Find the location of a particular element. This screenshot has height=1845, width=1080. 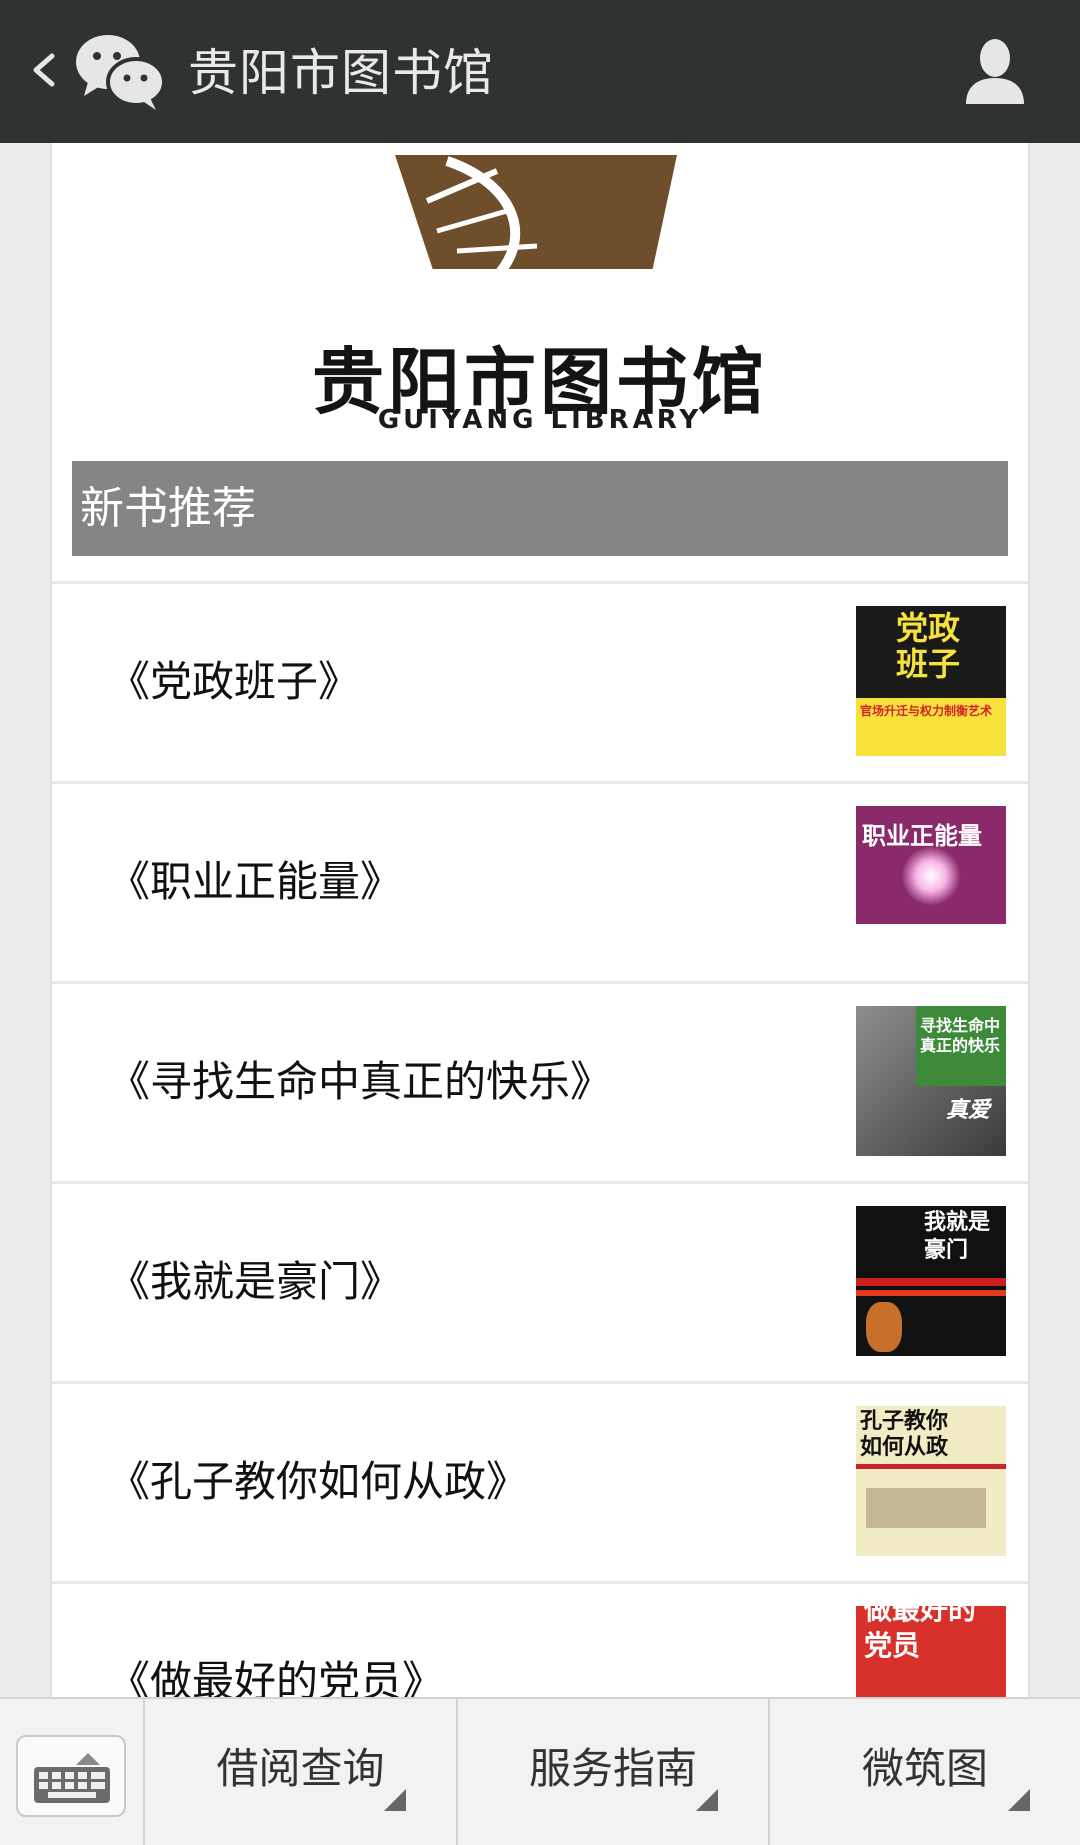

book-title: 《孔子教你如何从政》 is located at coordinates (318, 1481).